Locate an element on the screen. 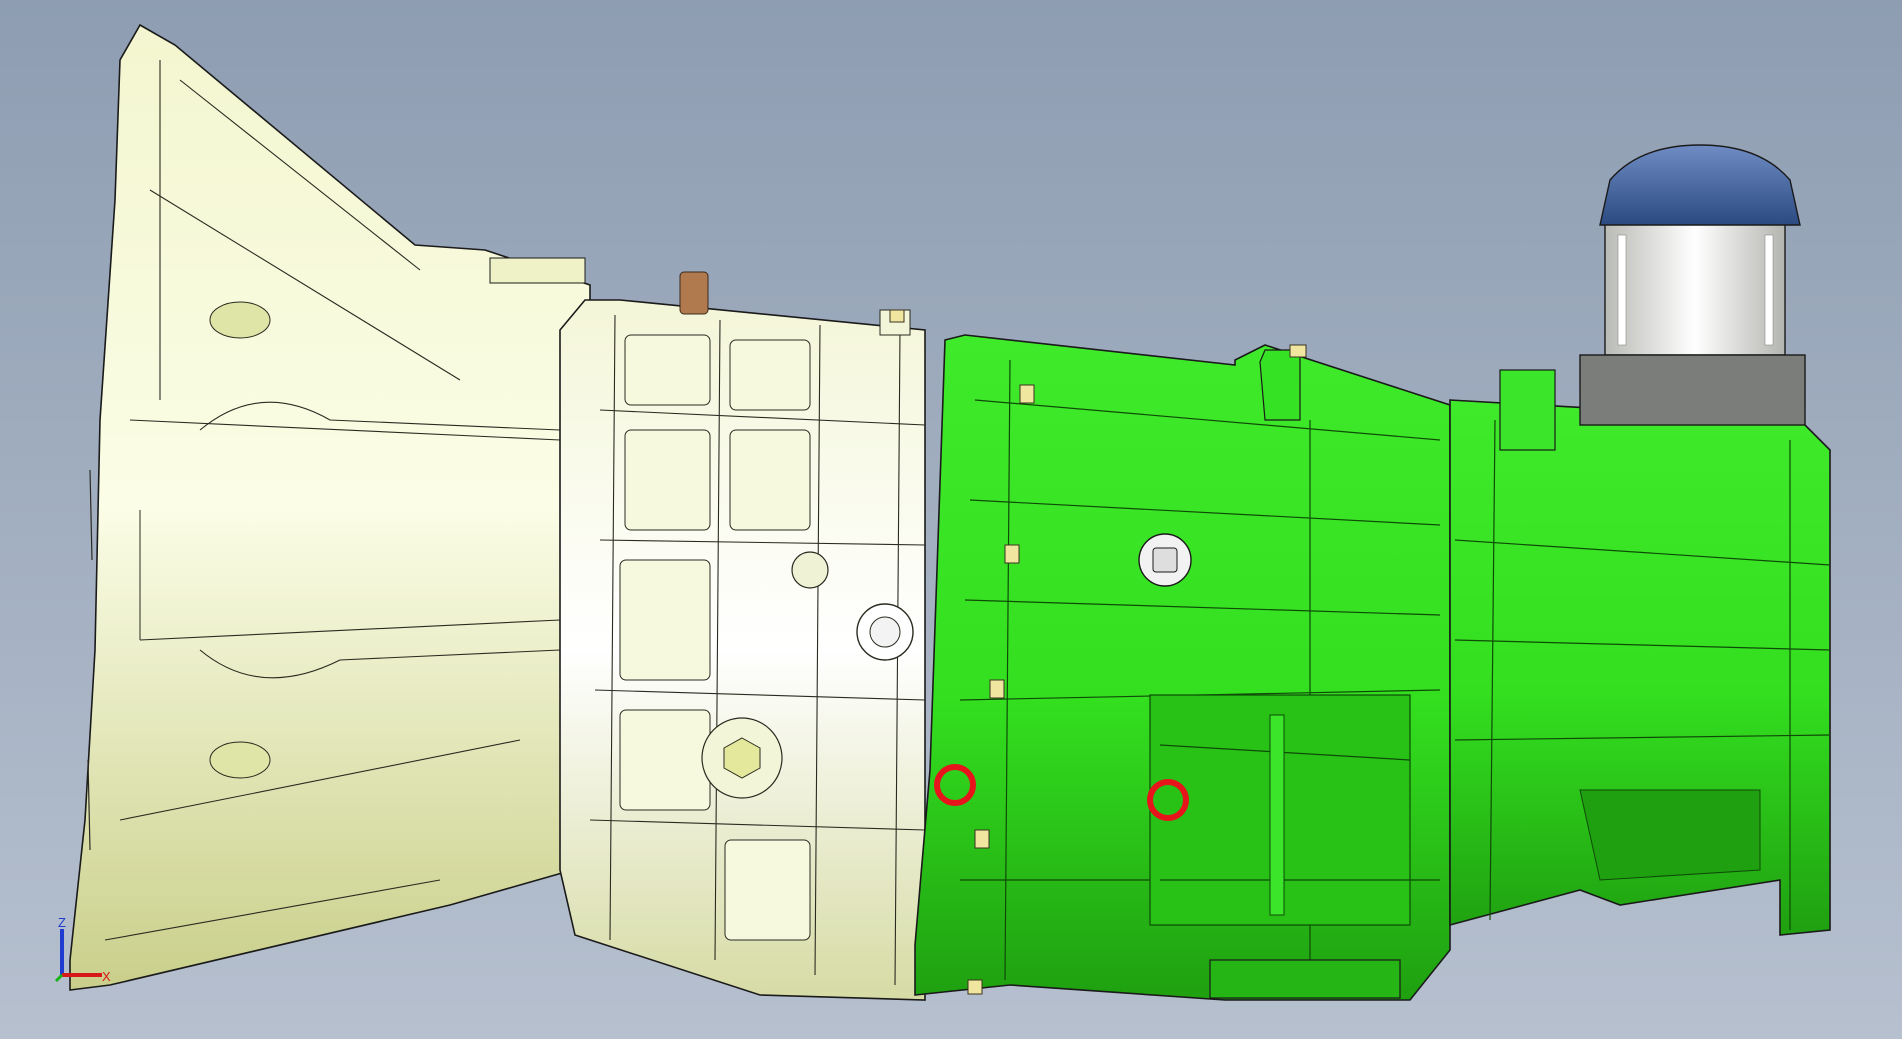  shift-actuator is located at coordinates (1692, 285).